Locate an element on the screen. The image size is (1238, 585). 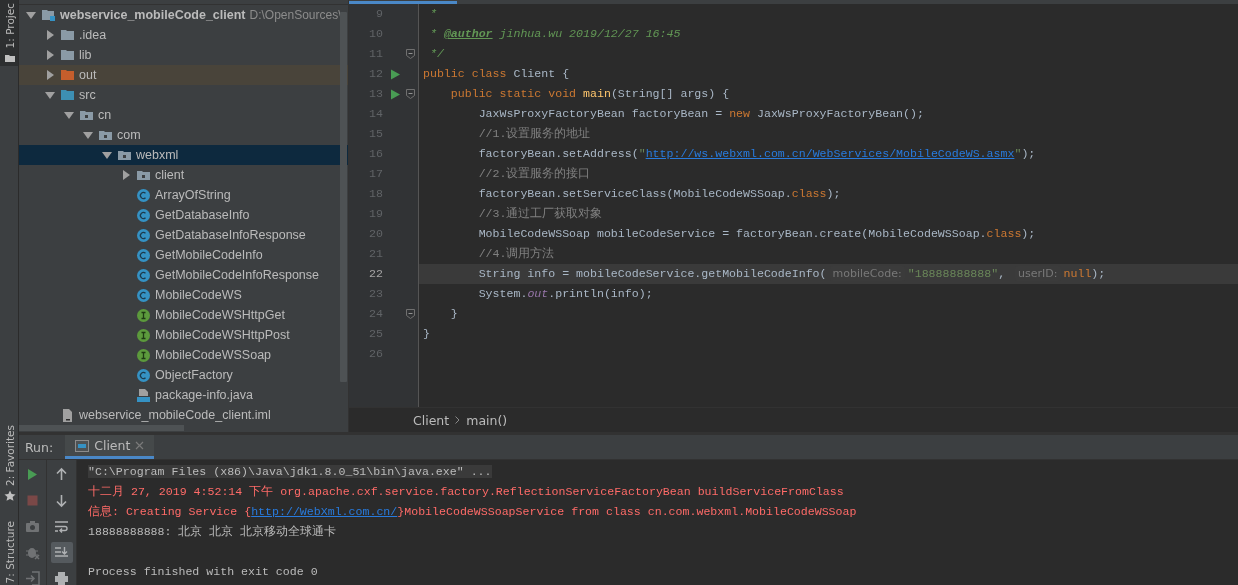
chevron-icon is located at coordinates (458, 420).